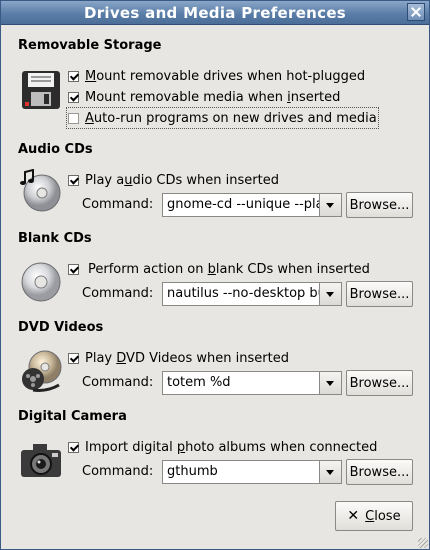 This screenshot has height=550, width=430. What do you see at coordinates (40, 190) in the screenshot?
I see `audio-cd-icon` at bounding box center [40, 190].